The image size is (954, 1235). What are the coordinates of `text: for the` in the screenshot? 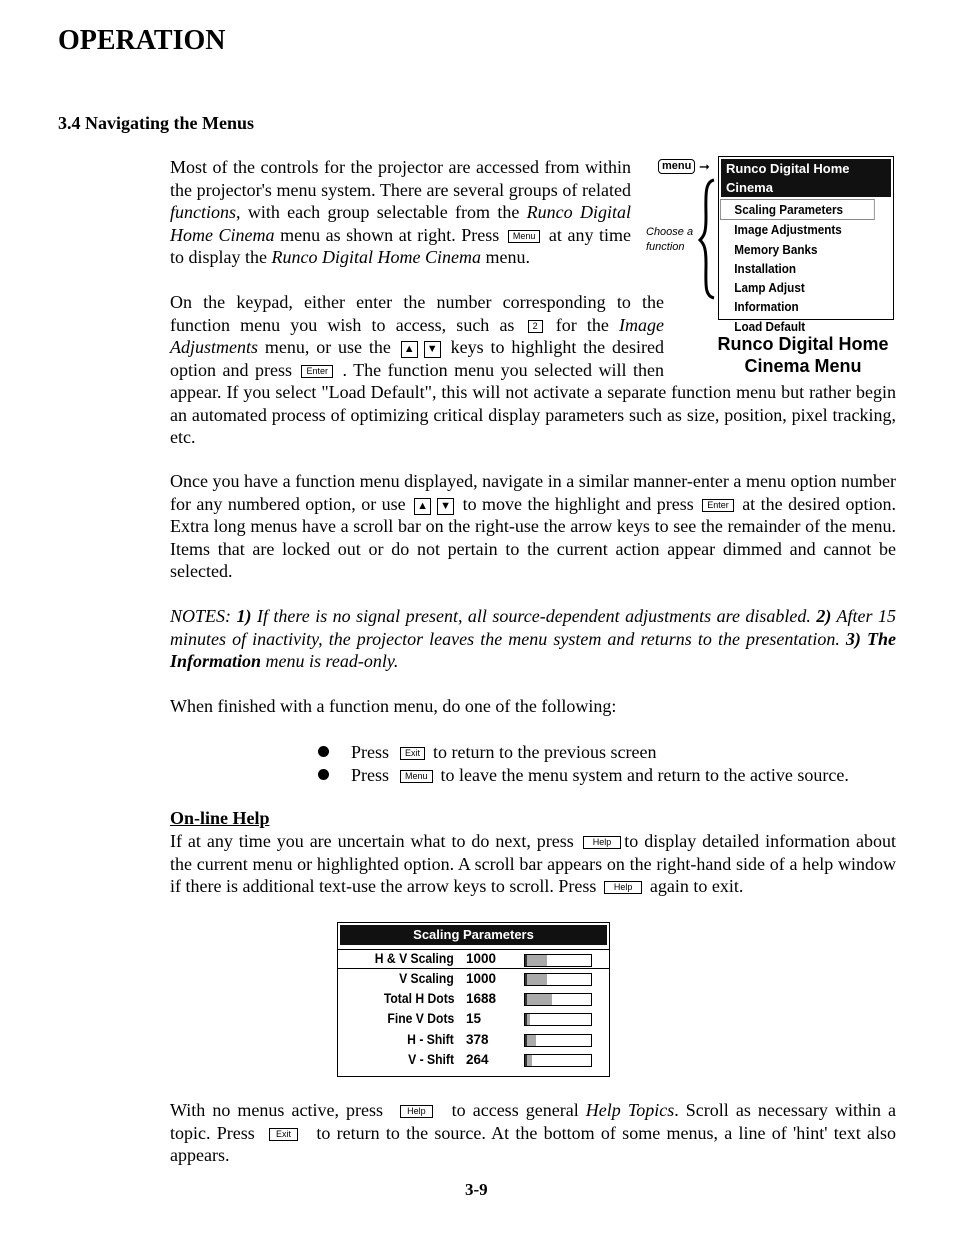 It's located at (582, 324).